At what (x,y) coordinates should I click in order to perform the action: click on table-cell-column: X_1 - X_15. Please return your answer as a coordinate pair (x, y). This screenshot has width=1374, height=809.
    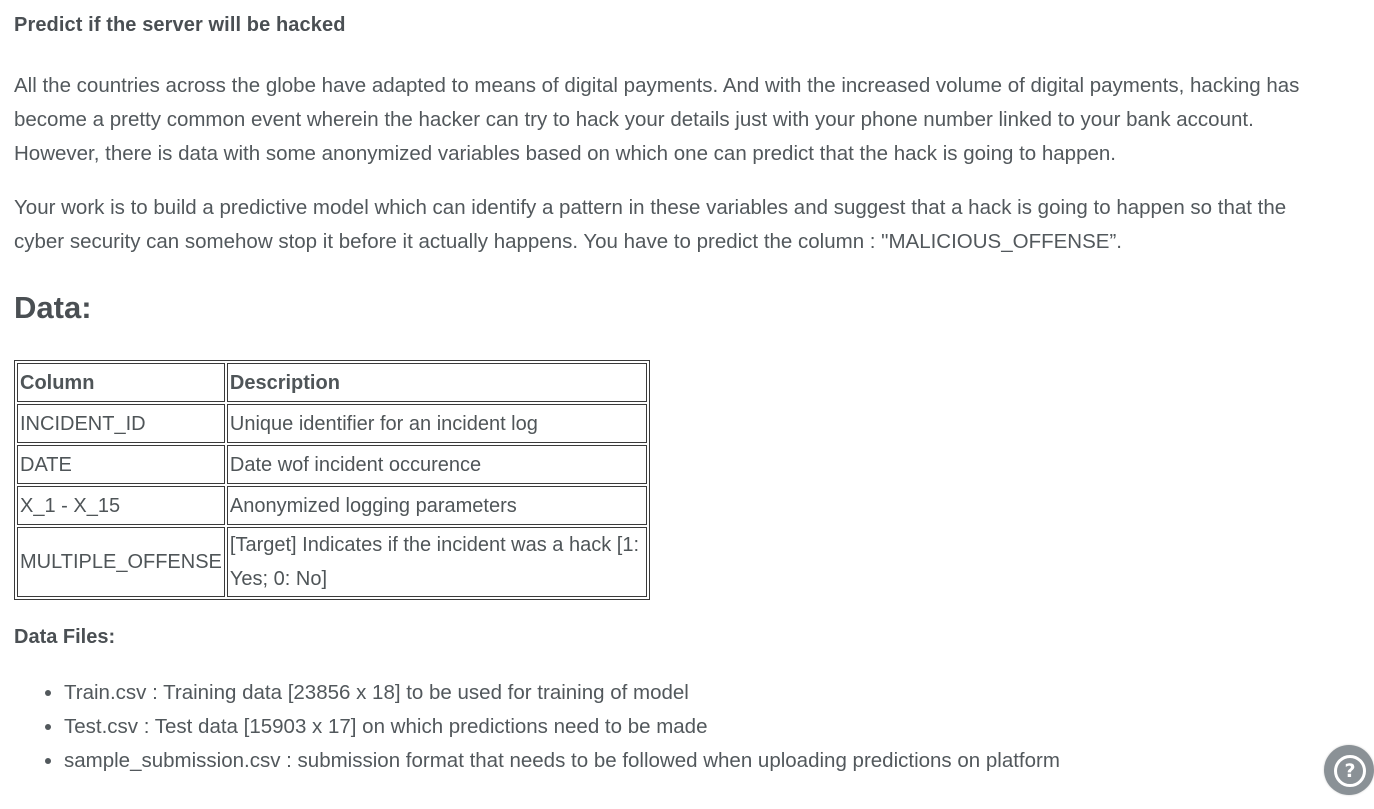
    Looking at the image, I should click on (121, 505).